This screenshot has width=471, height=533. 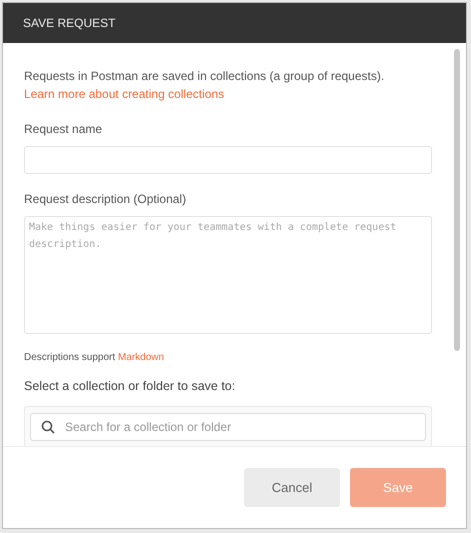 I want to click on dialog-title: SAVE REQUEST, so click(x=69, y=23).